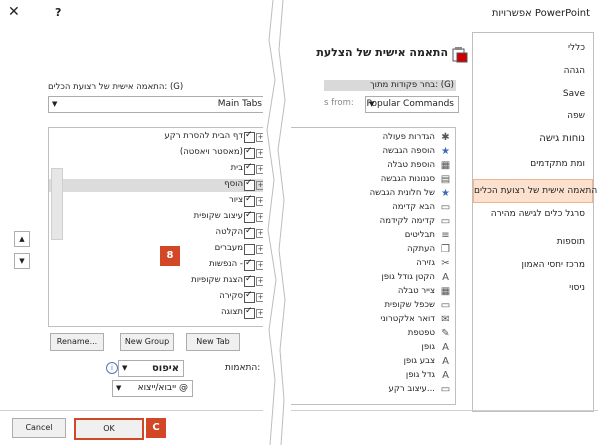  I want to click on command-item: קדימה לקידמה, so click(407, 222).